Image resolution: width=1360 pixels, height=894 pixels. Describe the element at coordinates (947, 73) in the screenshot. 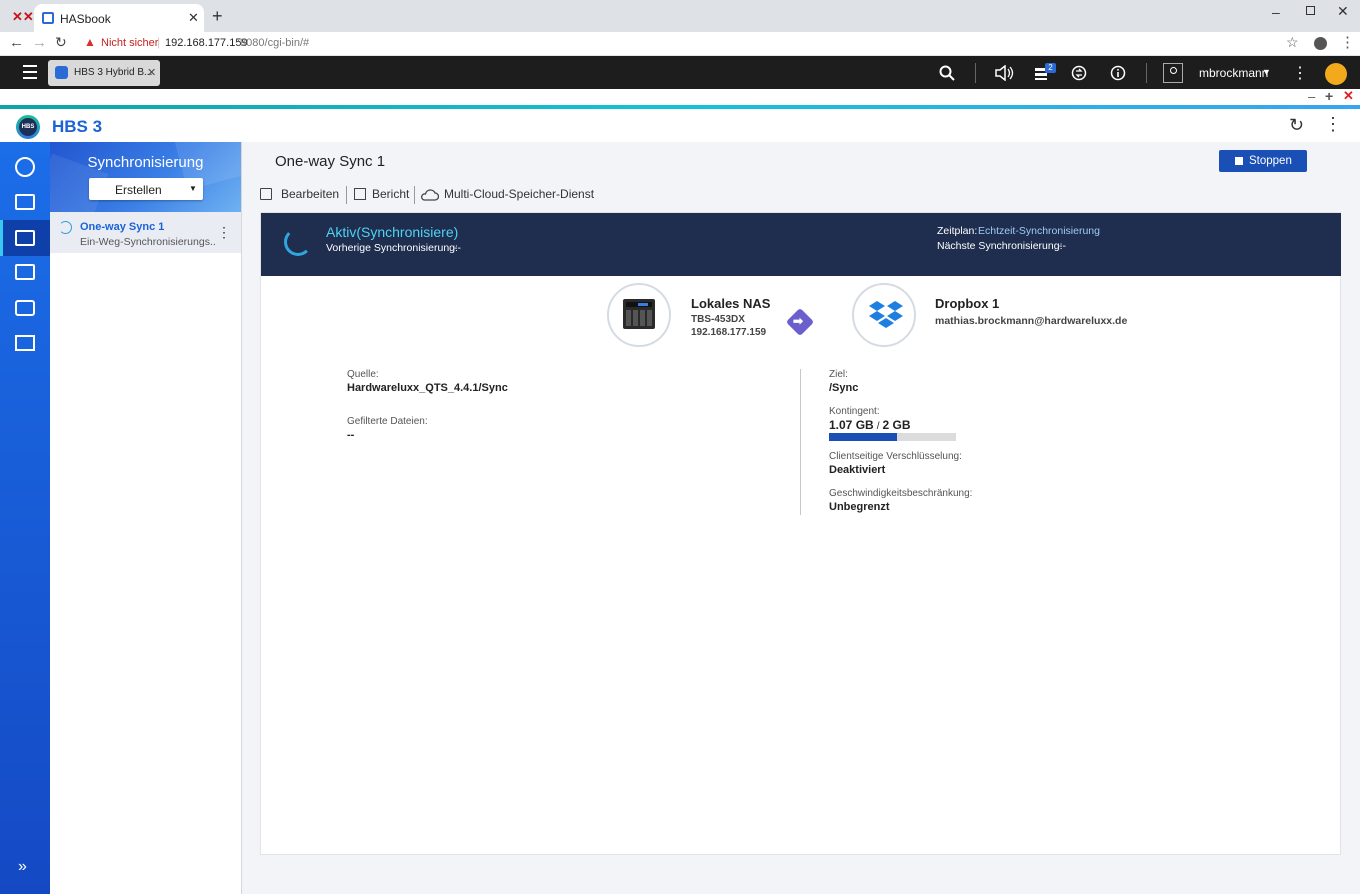

I see `search-icon` at that location.